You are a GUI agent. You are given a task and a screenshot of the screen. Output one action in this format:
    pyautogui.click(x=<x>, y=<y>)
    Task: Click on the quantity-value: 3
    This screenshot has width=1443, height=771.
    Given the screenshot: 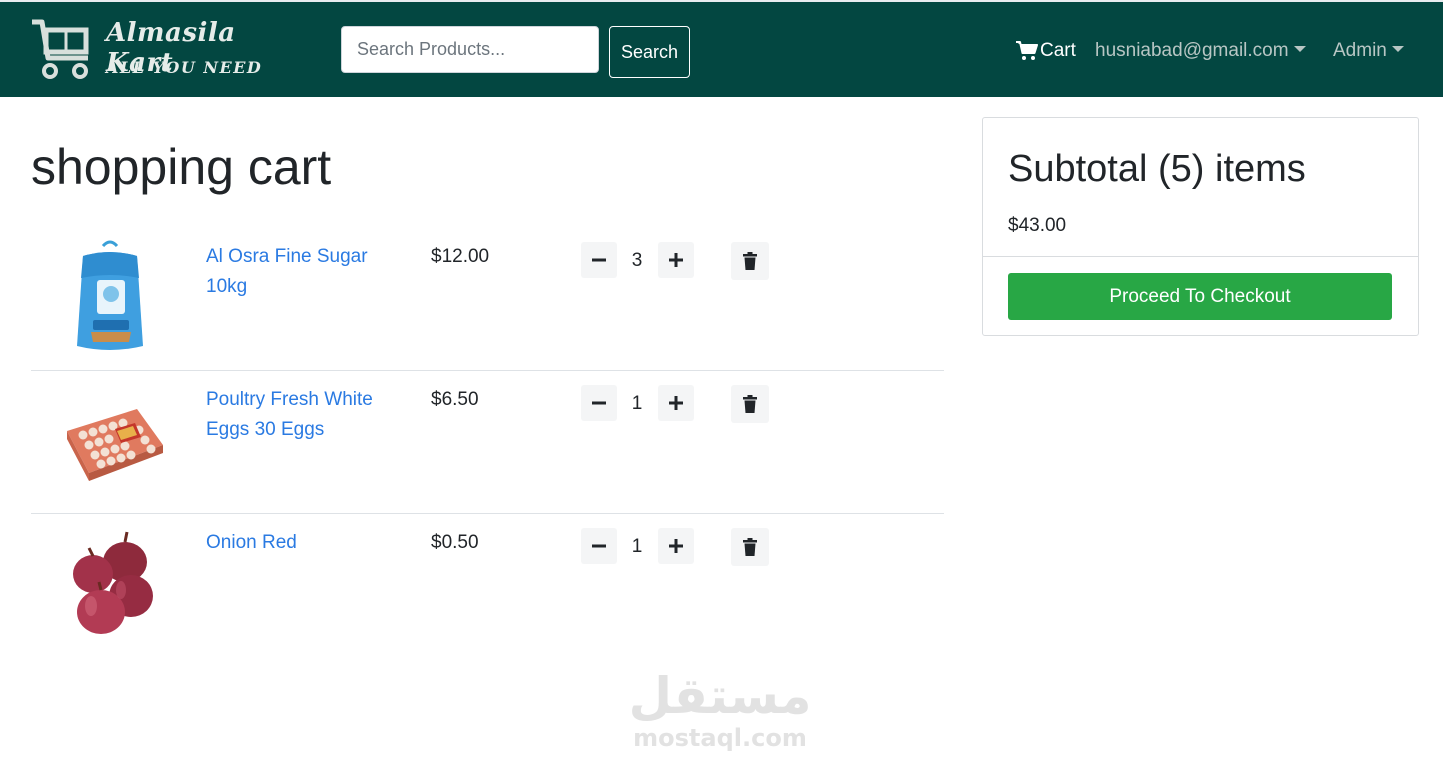 What is the action you would take?
    pyautogui.click(x=637, y=260)
    